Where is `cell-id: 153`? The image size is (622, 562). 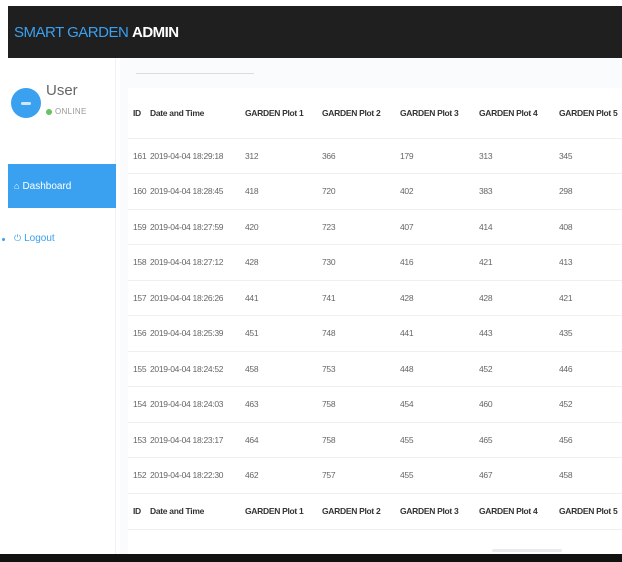
cell-id: 153 is located at coordinates (139, 439).